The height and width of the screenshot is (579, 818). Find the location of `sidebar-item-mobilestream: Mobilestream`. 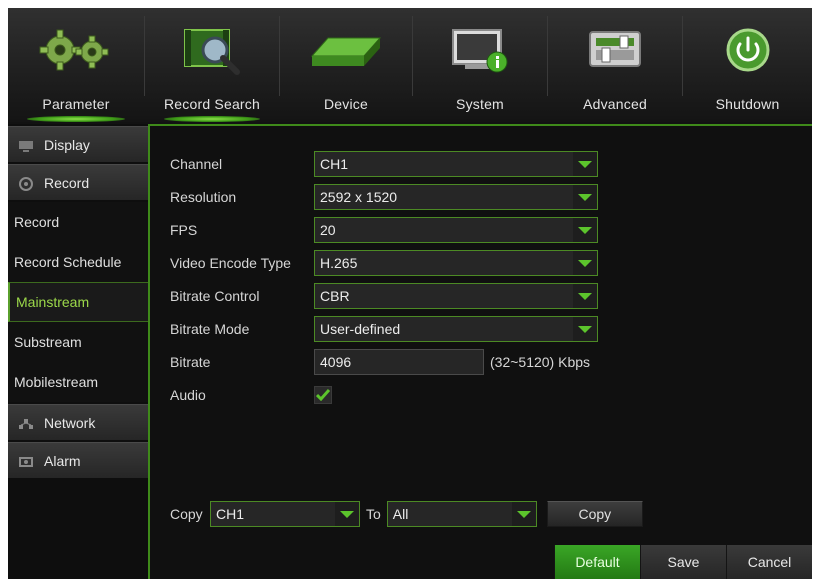

sidebar-item-mobilestream: Mobilestream is located at coordinates (78, 382).